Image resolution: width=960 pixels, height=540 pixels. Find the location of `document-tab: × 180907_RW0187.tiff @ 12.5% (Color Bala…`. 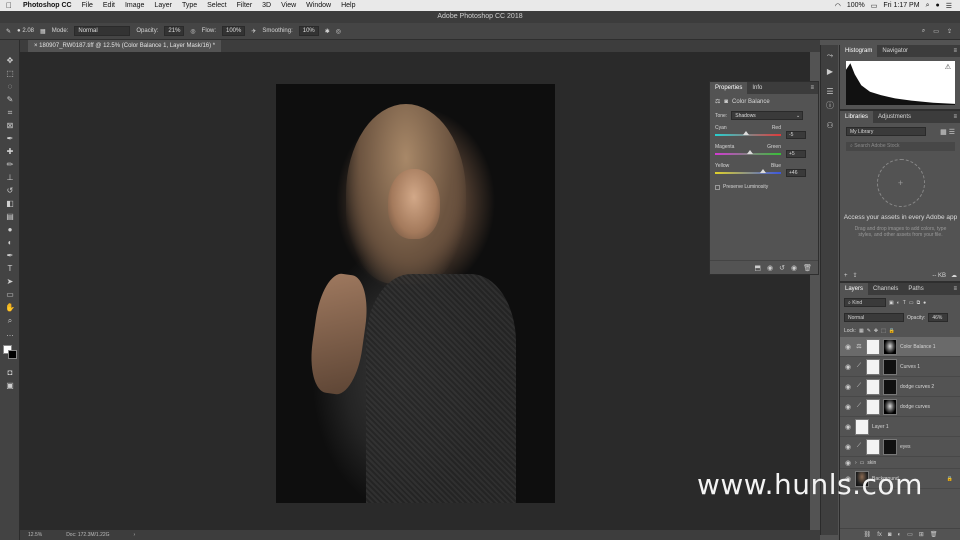

document-tab: × 180907_RW0187.tiff @ 12.5% (Color Bala… is located at coordinates (125, 46).